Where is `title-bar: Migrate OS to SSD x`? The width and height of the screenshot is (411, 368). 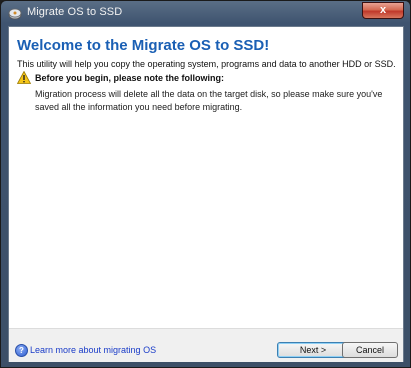
title-bar: Migrate OS to SSD x is located at coordinates (205, 13).